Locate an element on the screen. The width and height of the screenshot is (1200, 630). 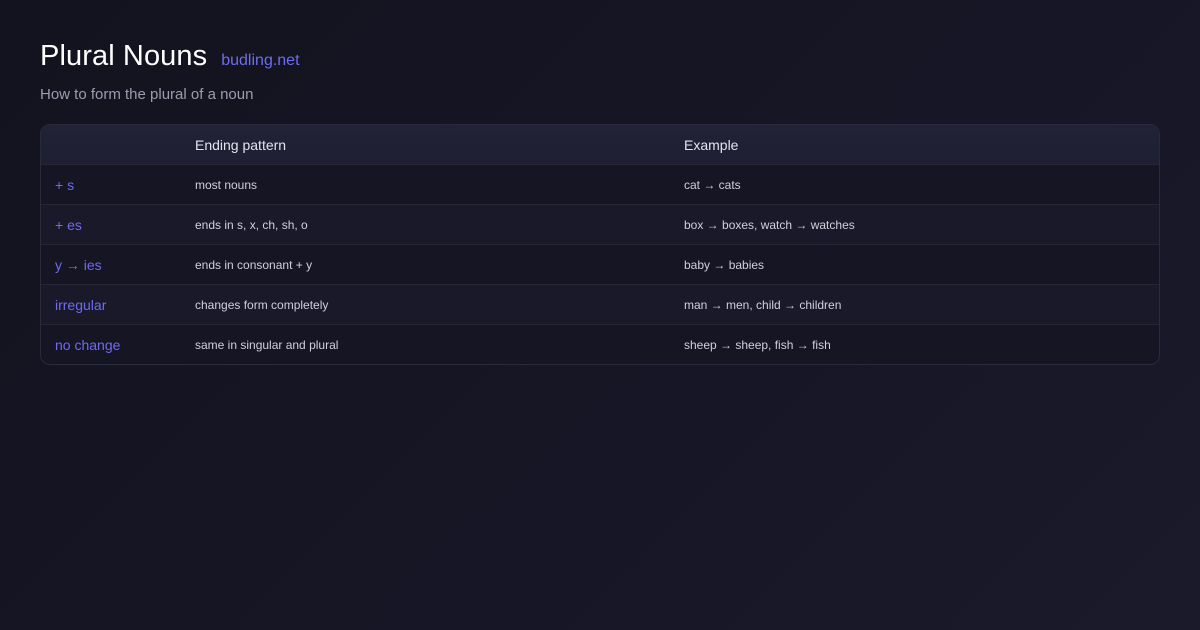
table-row: + s most nouns cat → cats is located at coordinates (600, 184).